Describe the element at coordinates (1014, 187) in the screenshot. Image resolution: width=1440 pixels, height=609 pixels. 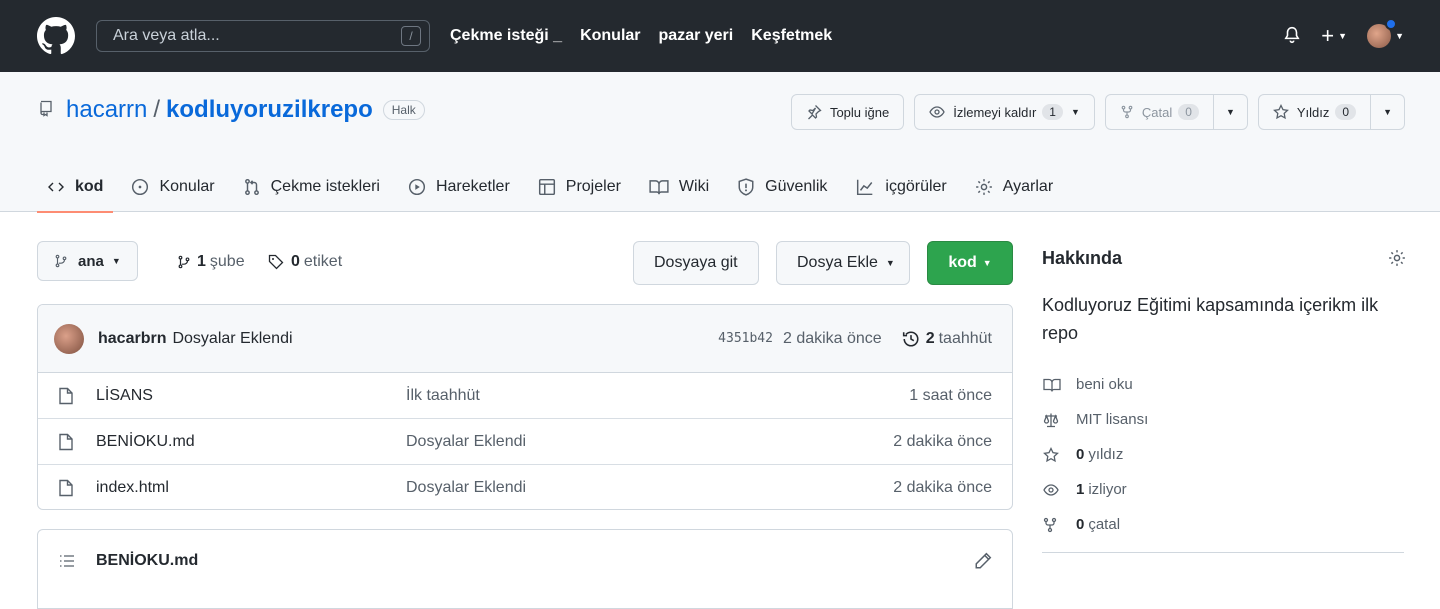
I see `tab-settings: Ayarlar` at that location.